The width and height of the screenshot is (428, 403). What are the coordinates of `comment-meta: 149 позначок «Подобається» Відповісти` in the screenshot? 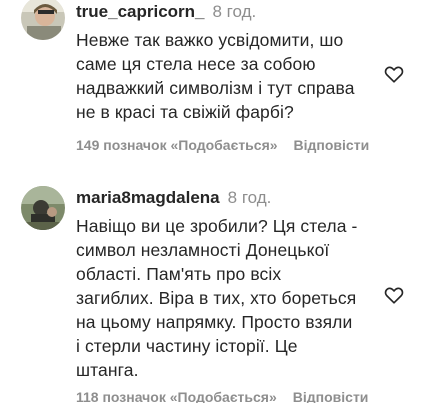 It's located at (230, 145).